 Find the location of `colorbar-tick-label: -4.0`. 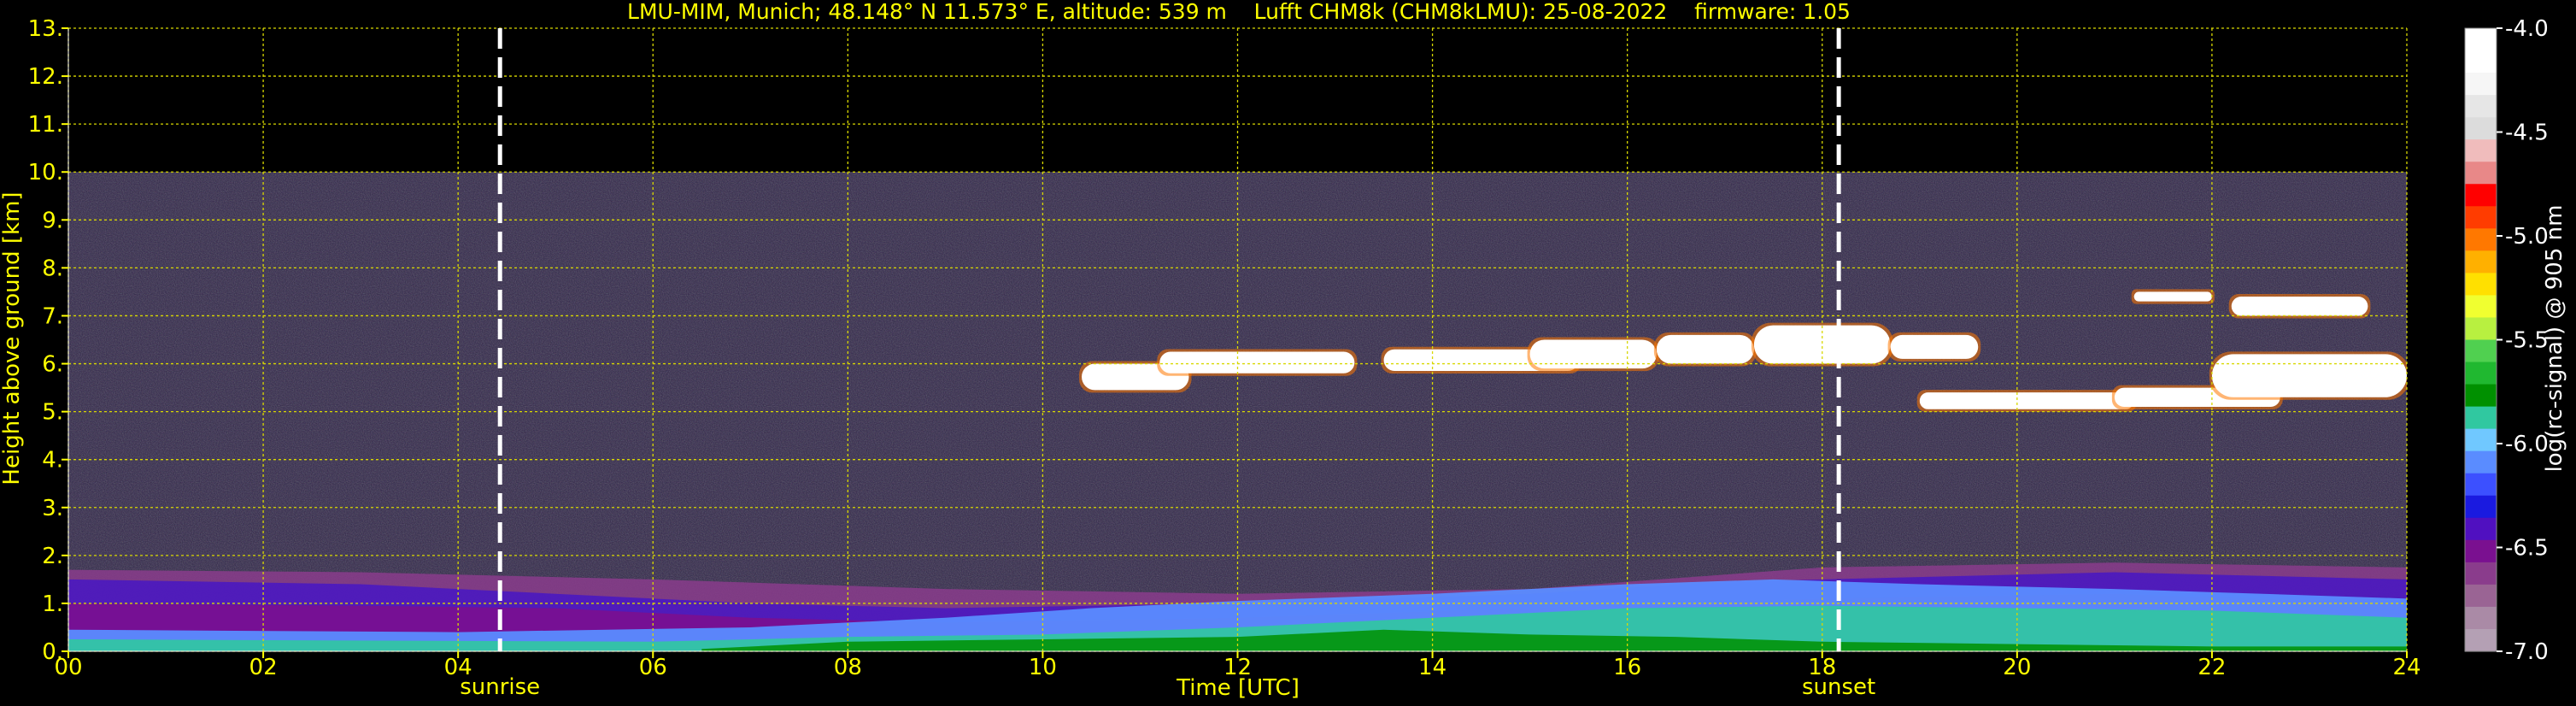

colorbar-tick-label: -4.0 is located at coordinates (2527, 29).